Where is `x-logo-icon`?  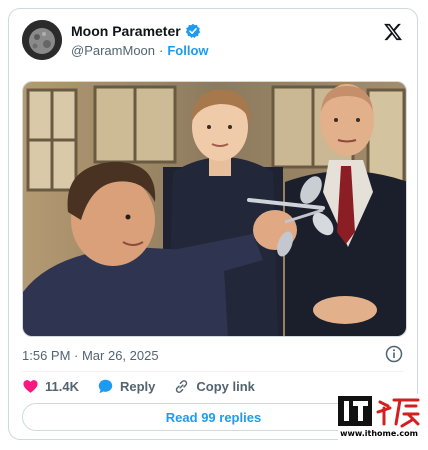
x-logo-icon is located at coordinates (393, 32).